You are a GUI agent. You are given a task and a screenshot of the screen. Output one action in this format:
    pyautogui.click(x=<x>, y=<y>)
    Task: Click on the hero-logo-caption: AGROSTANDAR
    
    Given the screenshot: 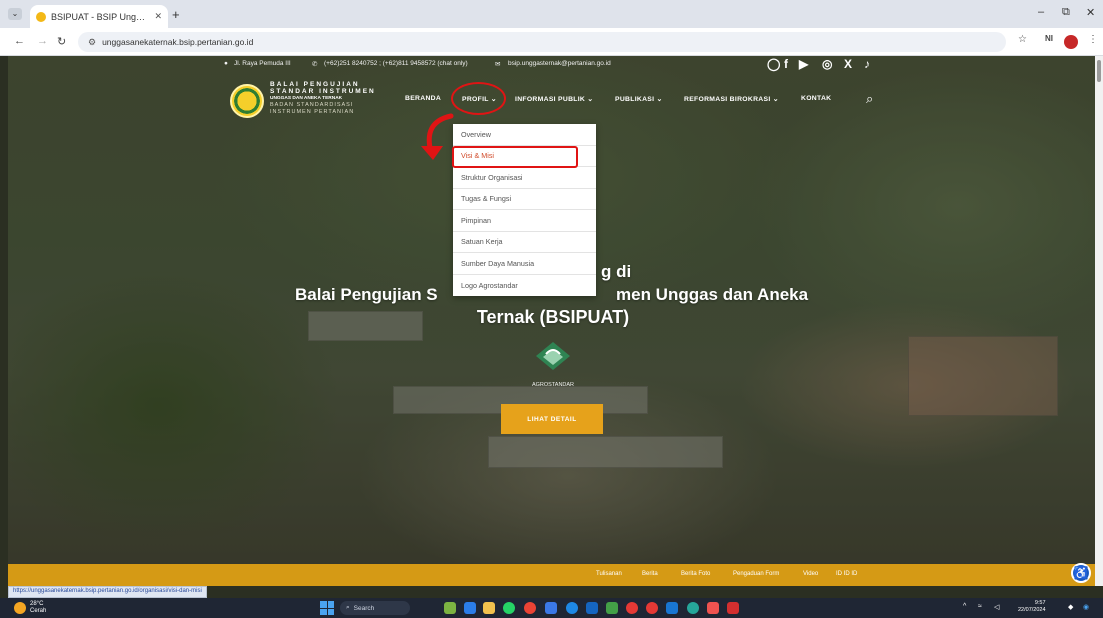 What is the action you would take?
    pyautogui.click(x=553, y=385)
    